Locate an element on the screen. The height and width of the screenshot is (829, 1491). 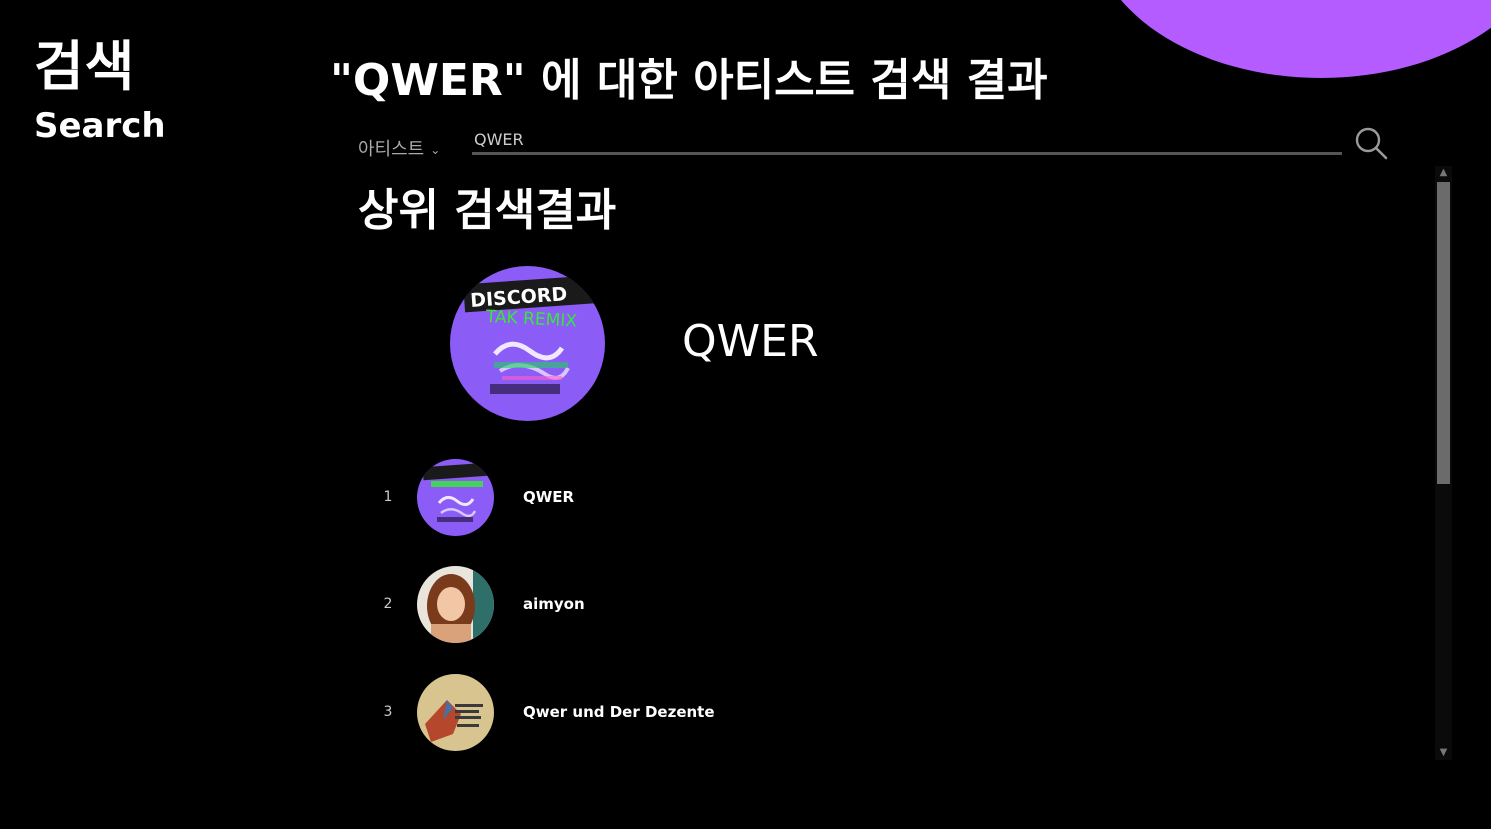
qwer-artwork-thumbnail is located at coordinates (455, 497).